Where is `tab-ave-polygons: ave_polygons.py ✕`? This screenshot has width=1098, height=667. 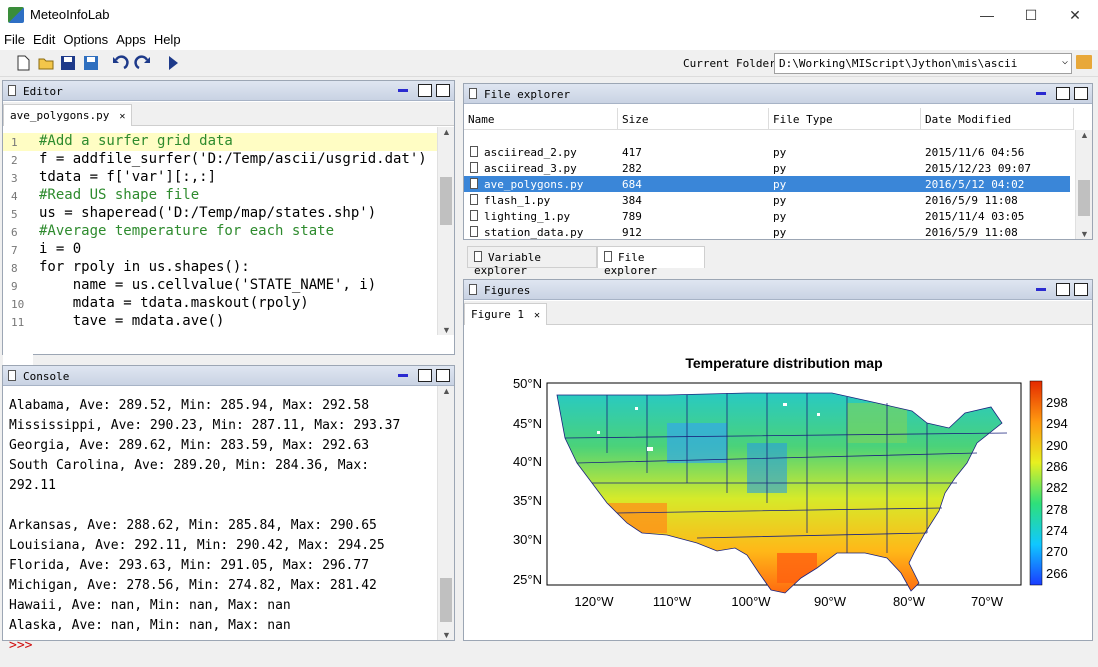 tab-ave-polygons: ave_polygons.py ✕ is located at coordinates (68, 115).